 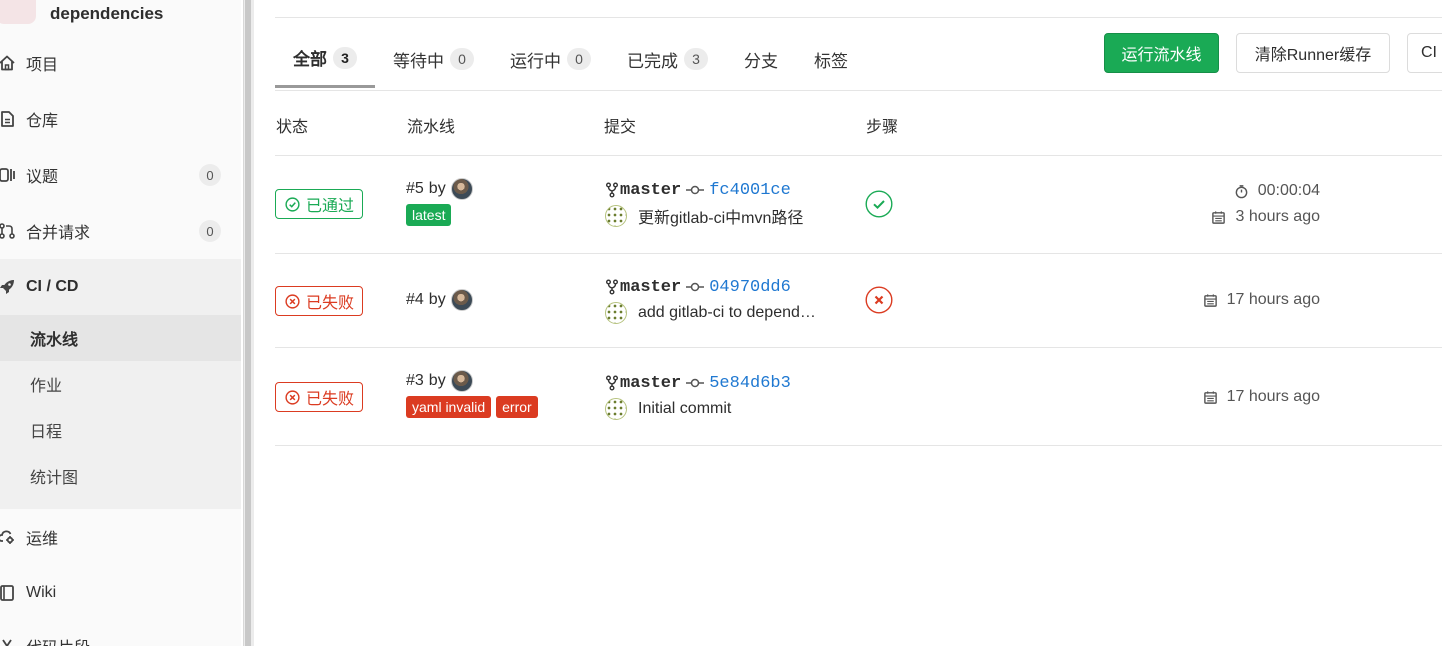 I want to click on commit-sha-link: 5e84d6b3, so click(x=750, y=383).